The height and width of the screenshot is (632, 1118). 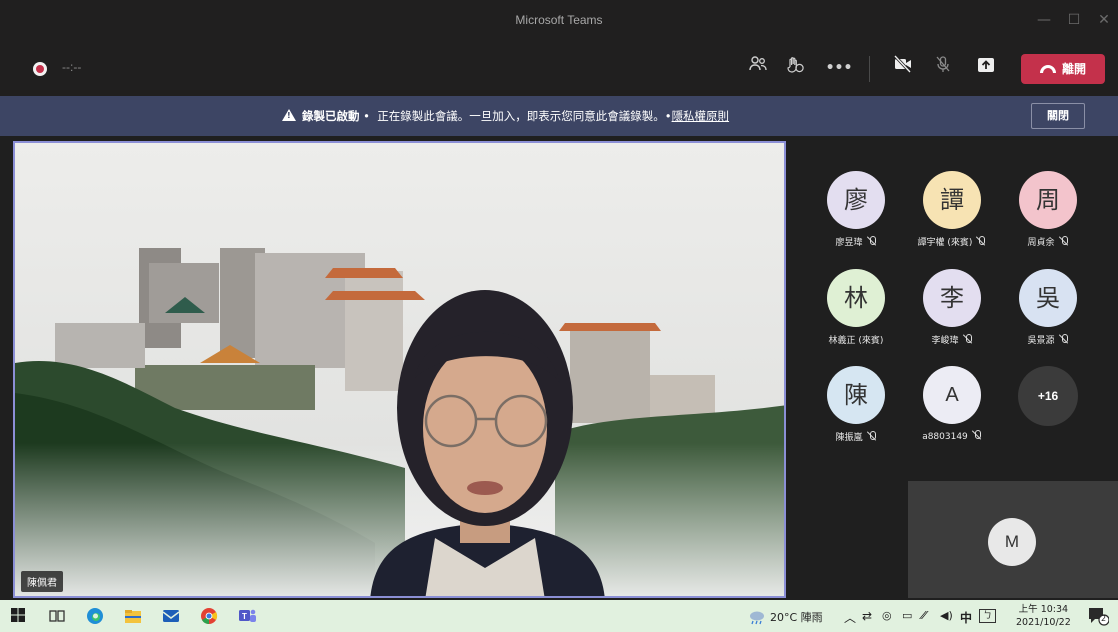 What do you see at coordinates (795, 68) in the screenshot?
I see `reactions-icon` at bounding box center [795, 68].